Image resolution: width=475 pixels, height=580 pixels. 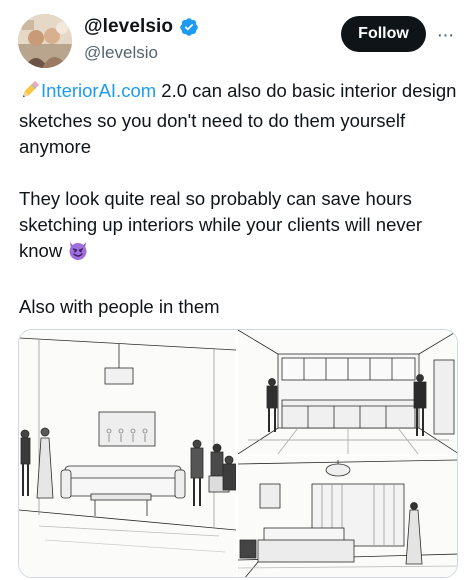 I want to click on more-icon: ···, so click(x=445, y=35).